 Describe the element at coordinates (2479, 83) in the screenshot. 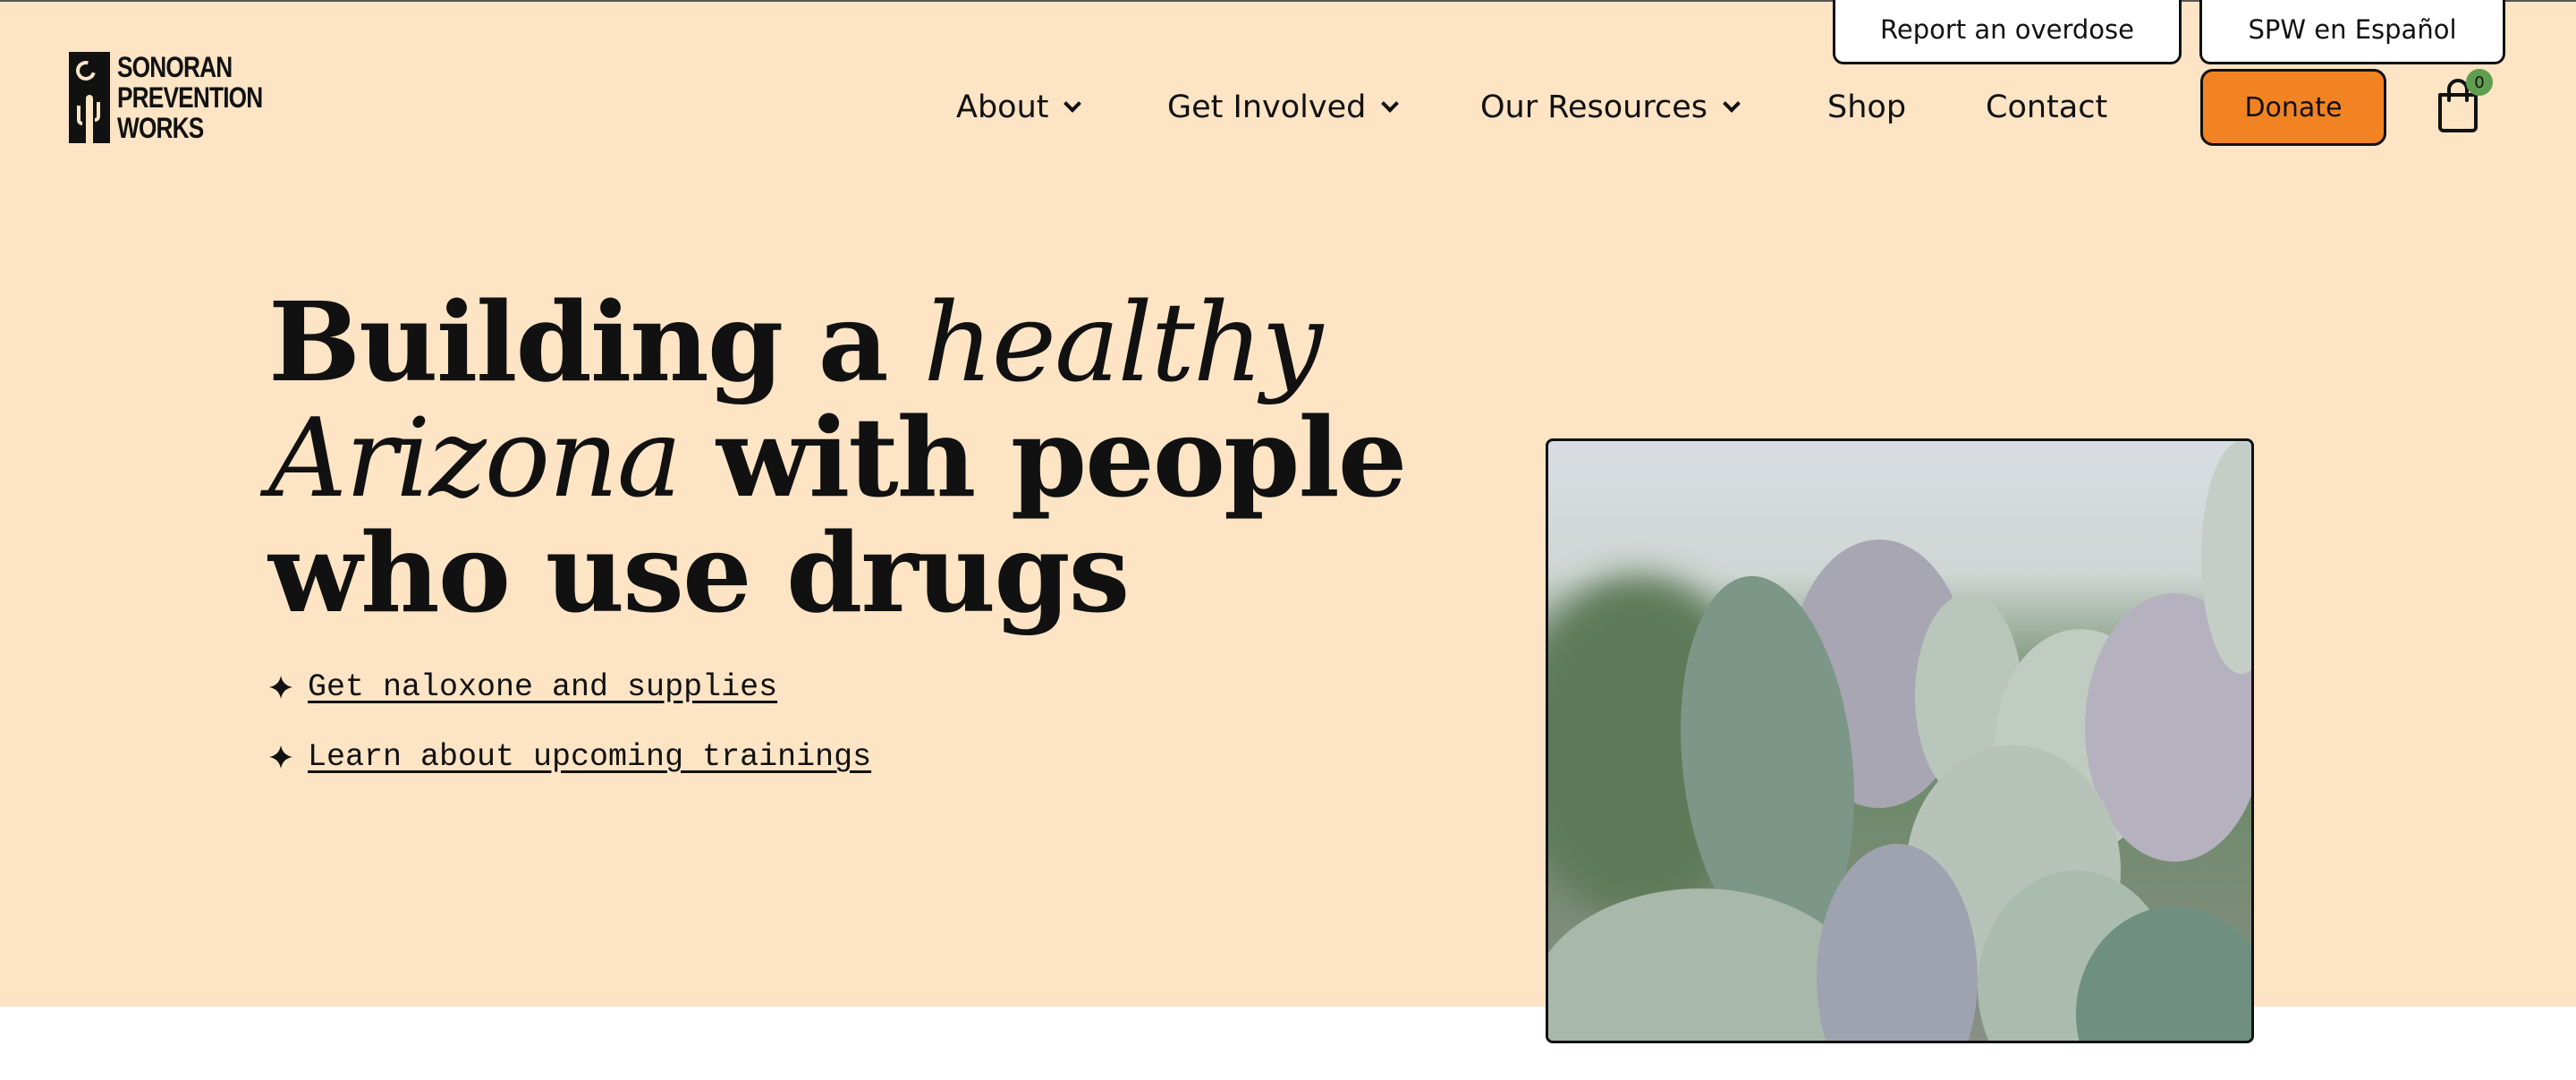

I see `cart-count-badge: 0` at that location.